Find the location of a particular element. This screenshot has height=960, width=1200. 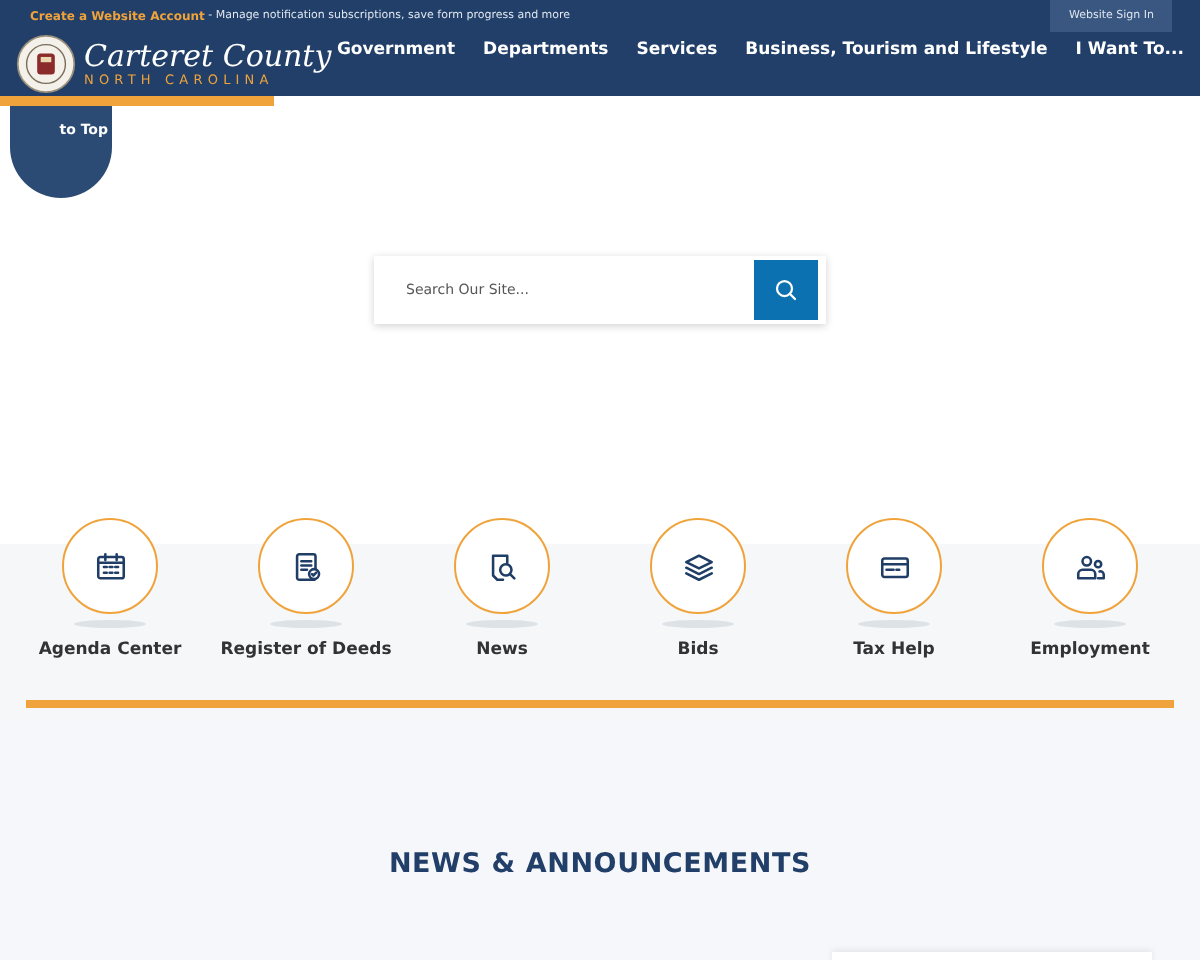

layers-icon is located at coordinates (698, 566).